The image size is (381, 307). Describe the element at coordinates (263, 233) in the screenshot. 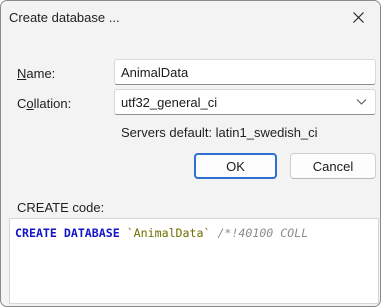

I see `code-comment: /*!40100 COLL` at that location.